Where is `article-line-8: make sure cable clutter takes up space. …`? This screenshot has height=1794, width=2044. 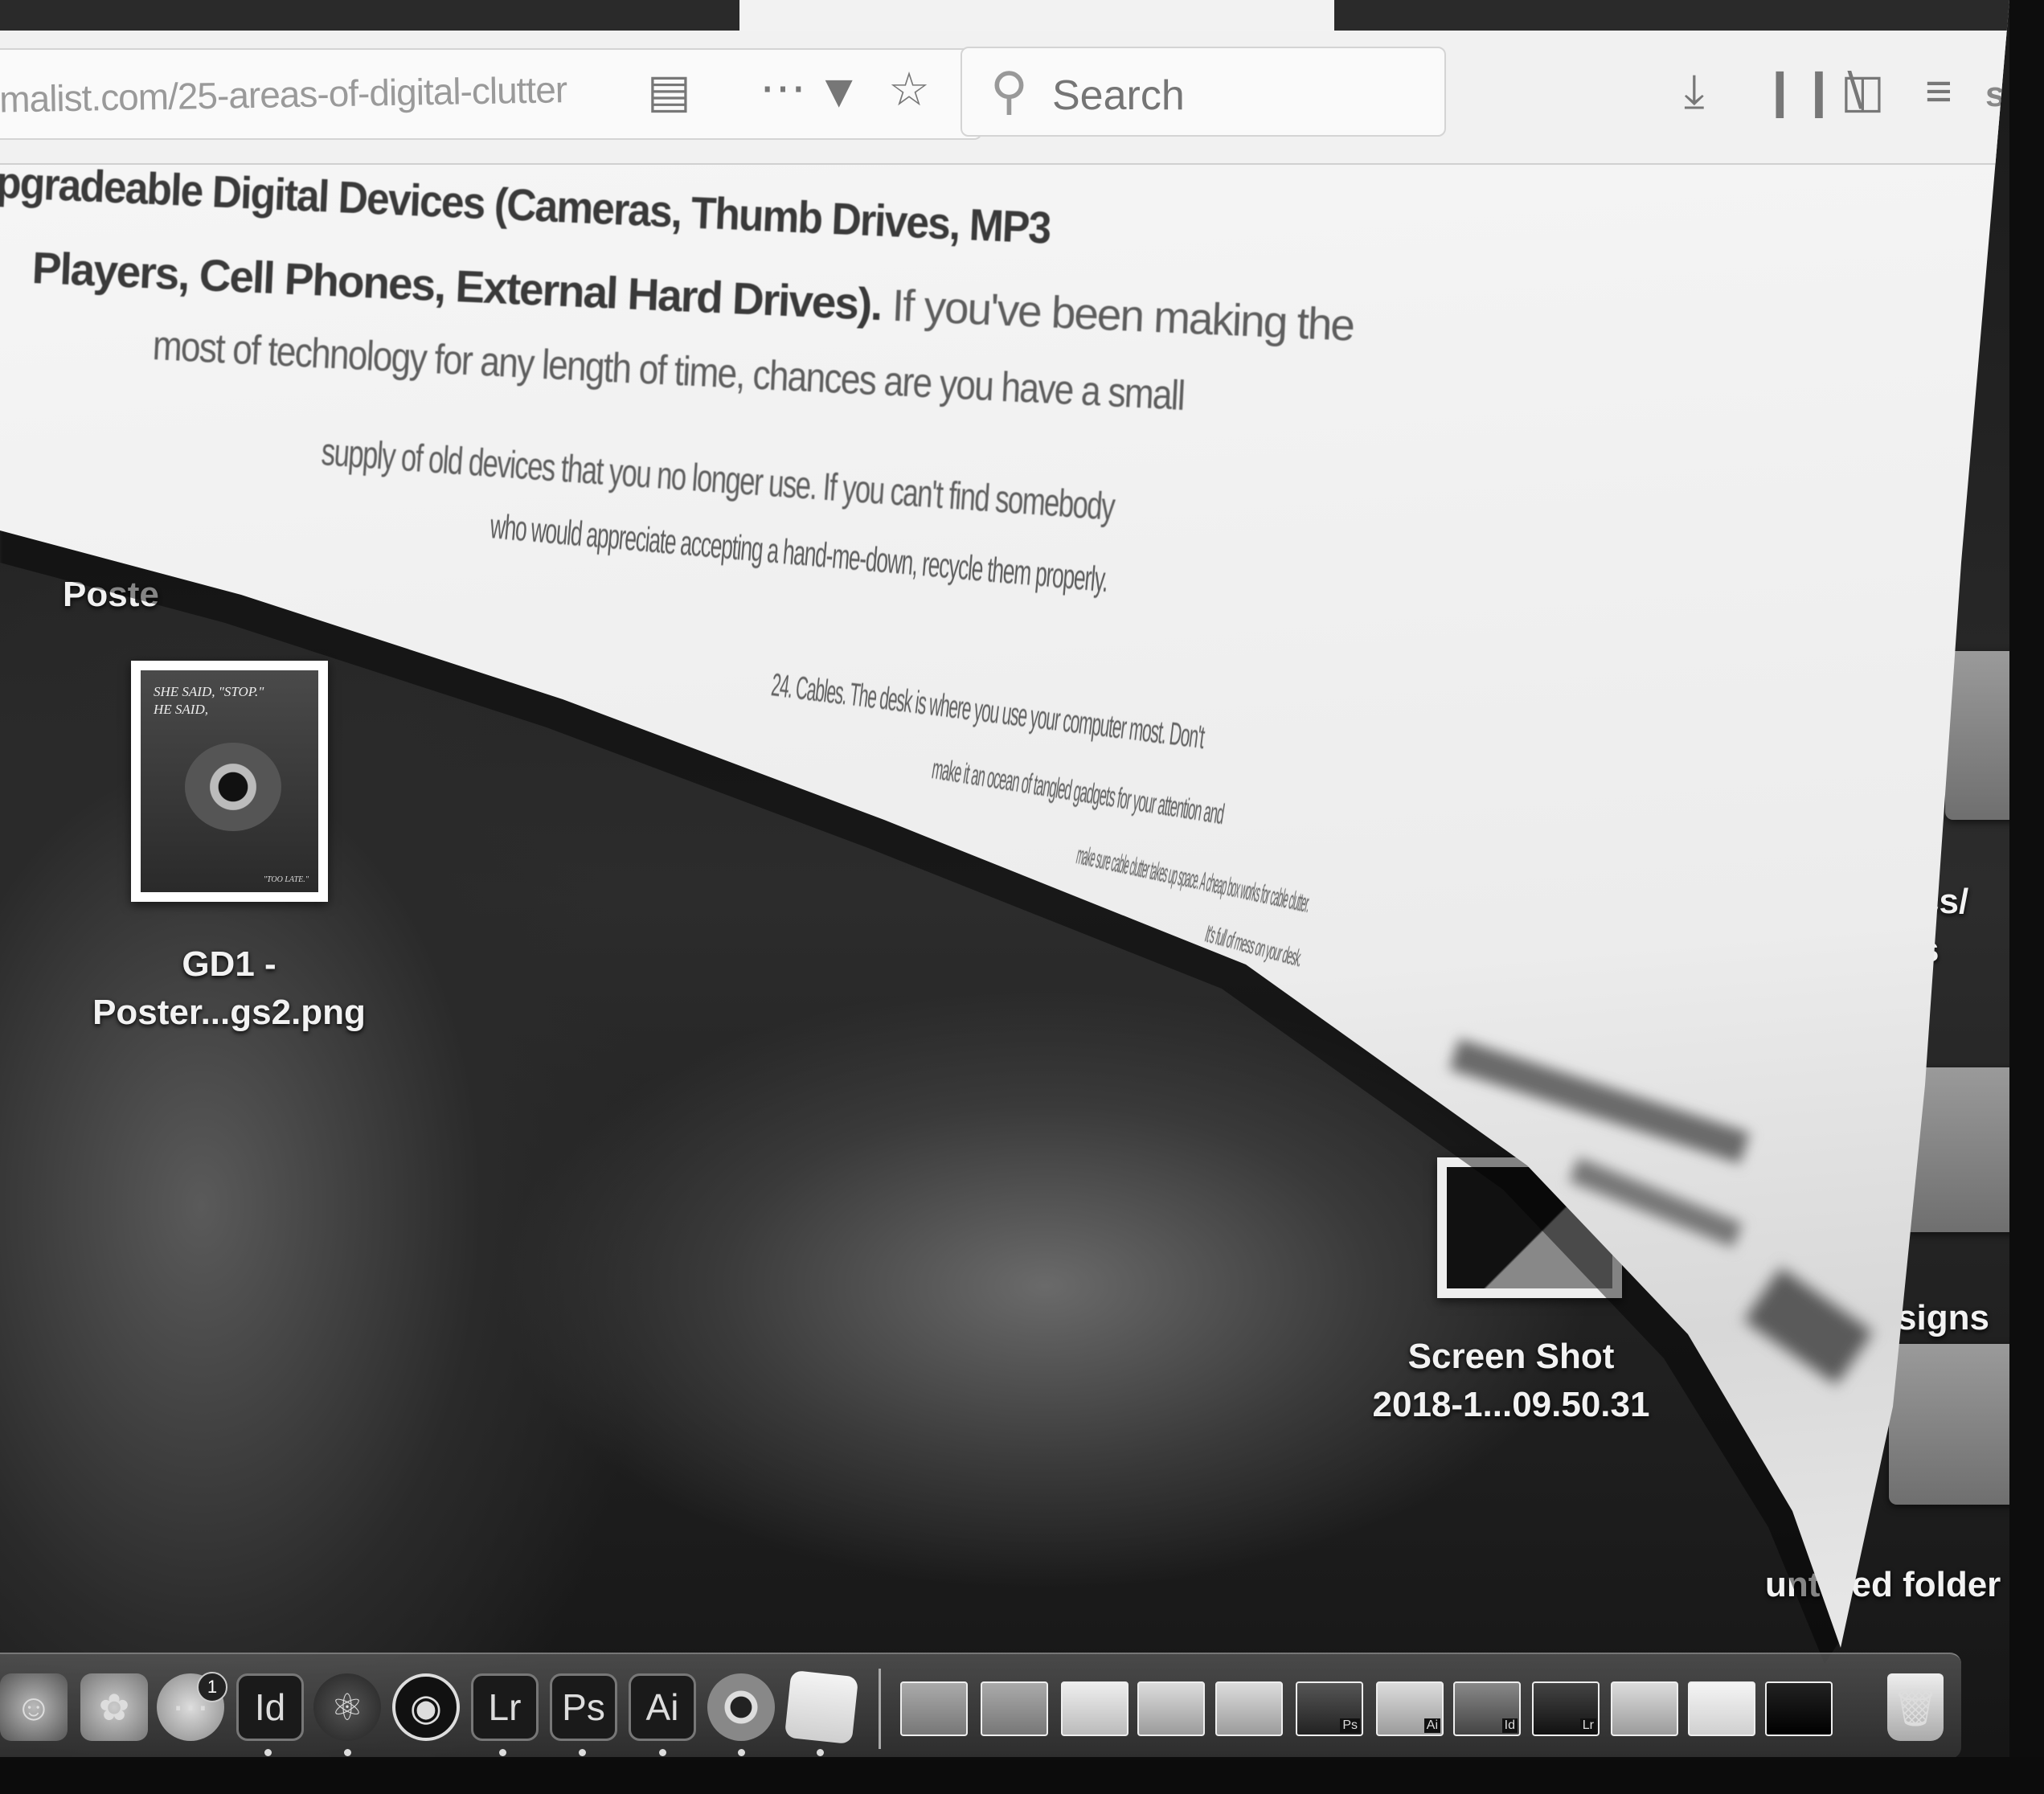 article-line-8: make sure cable clutter takes up space. … is located at coordinates (1193, 879).